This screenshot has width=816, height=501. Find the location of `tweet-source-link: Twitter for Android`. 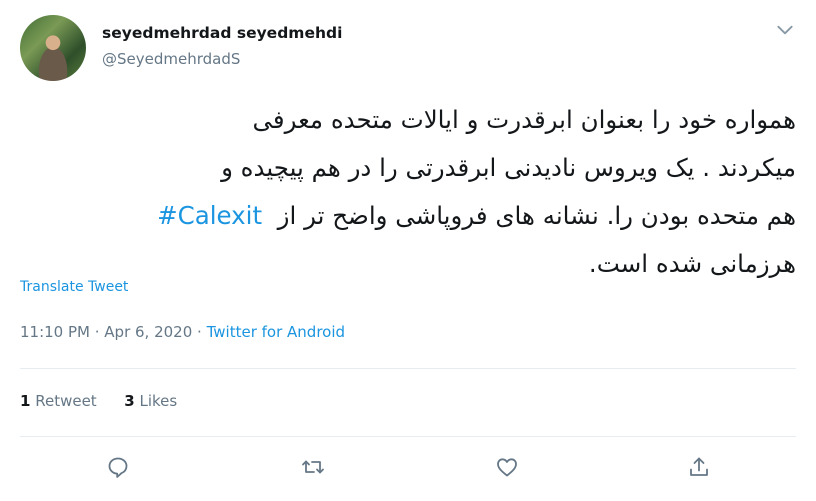

tweet-source-link: Twitter for Android is located at coordinates (276, 332).